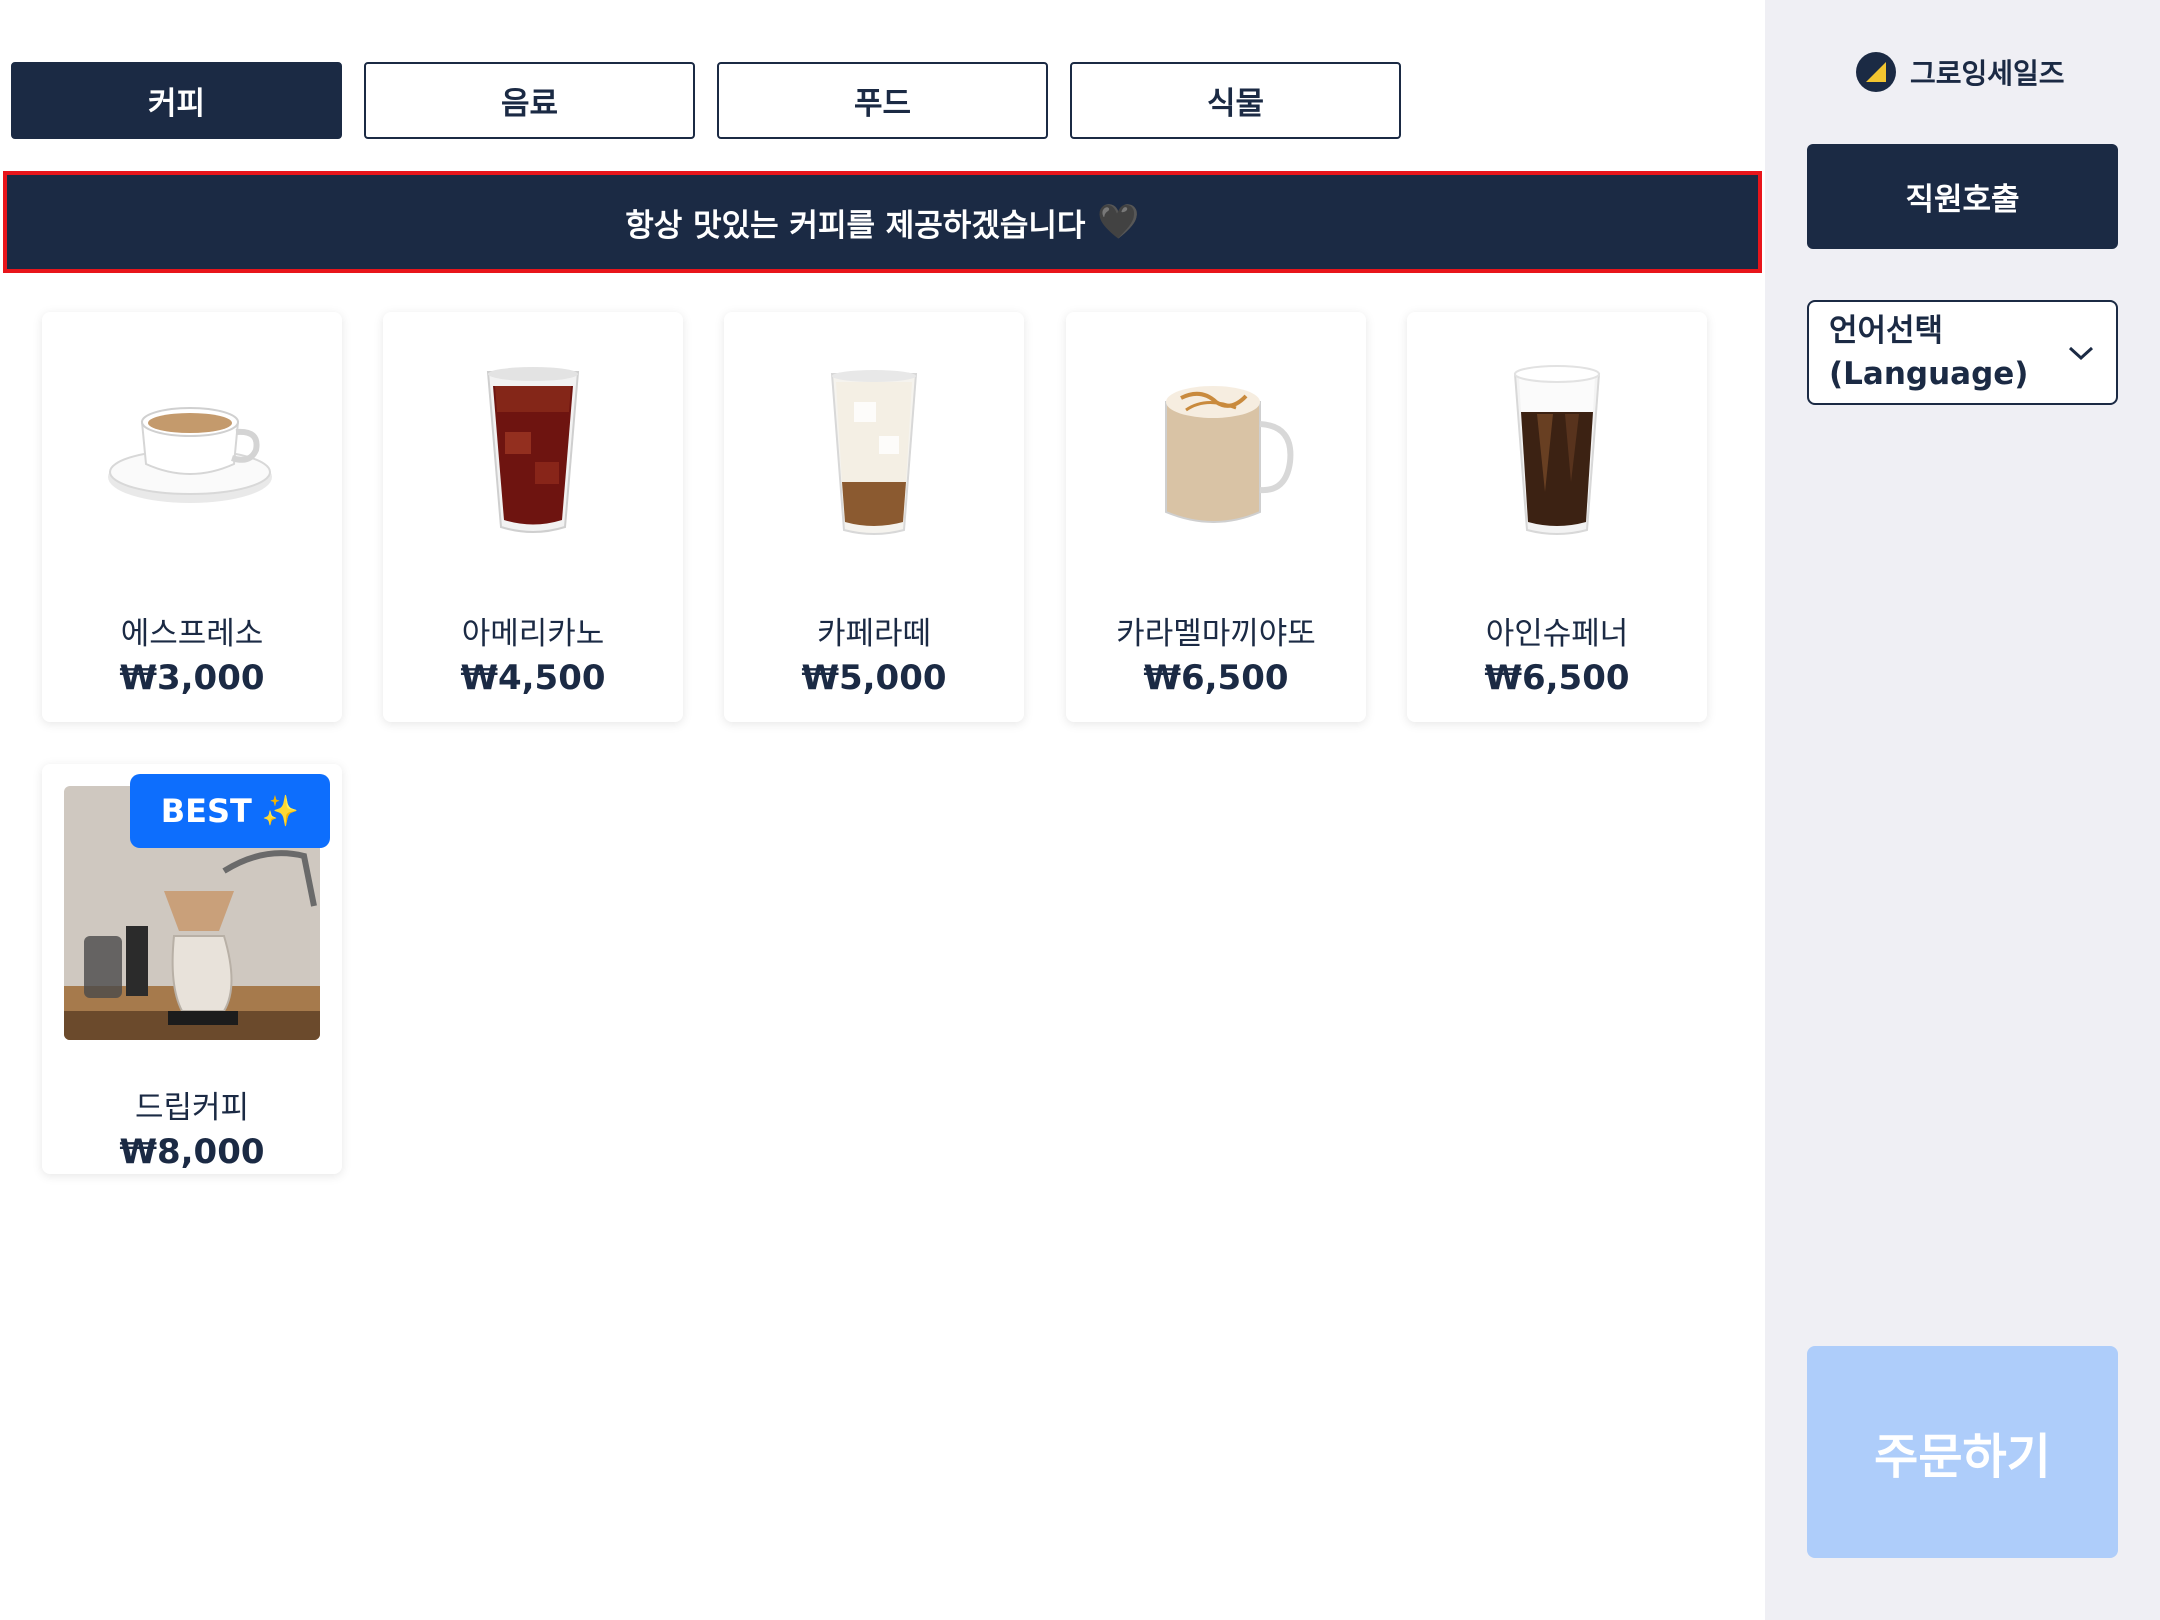  Describe the element at coordinates (882, 100) in the screenshot. I see `tab-food: 푸드` at that location.